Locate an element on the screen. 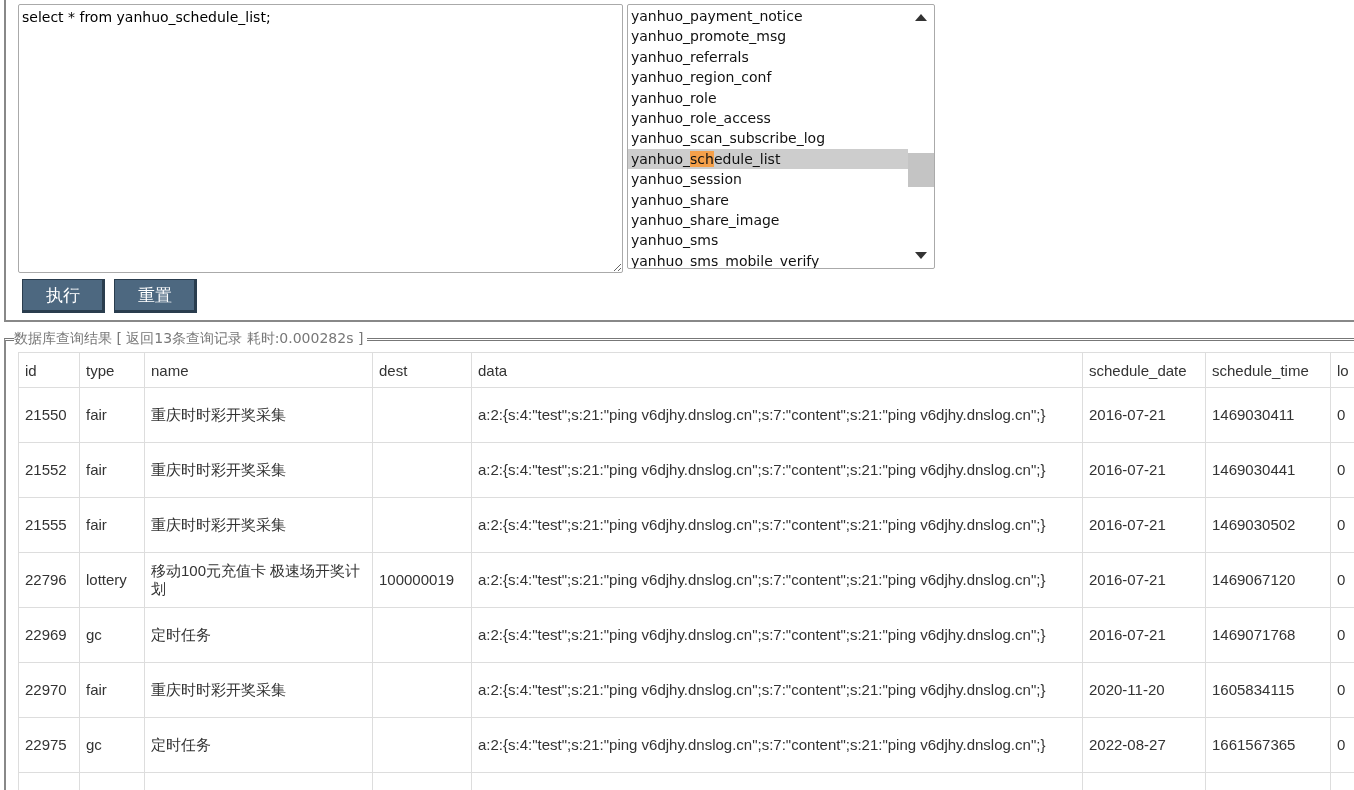 This screenshot has height=790, width=1354. column-header: name is located at coordinates (258, 370).